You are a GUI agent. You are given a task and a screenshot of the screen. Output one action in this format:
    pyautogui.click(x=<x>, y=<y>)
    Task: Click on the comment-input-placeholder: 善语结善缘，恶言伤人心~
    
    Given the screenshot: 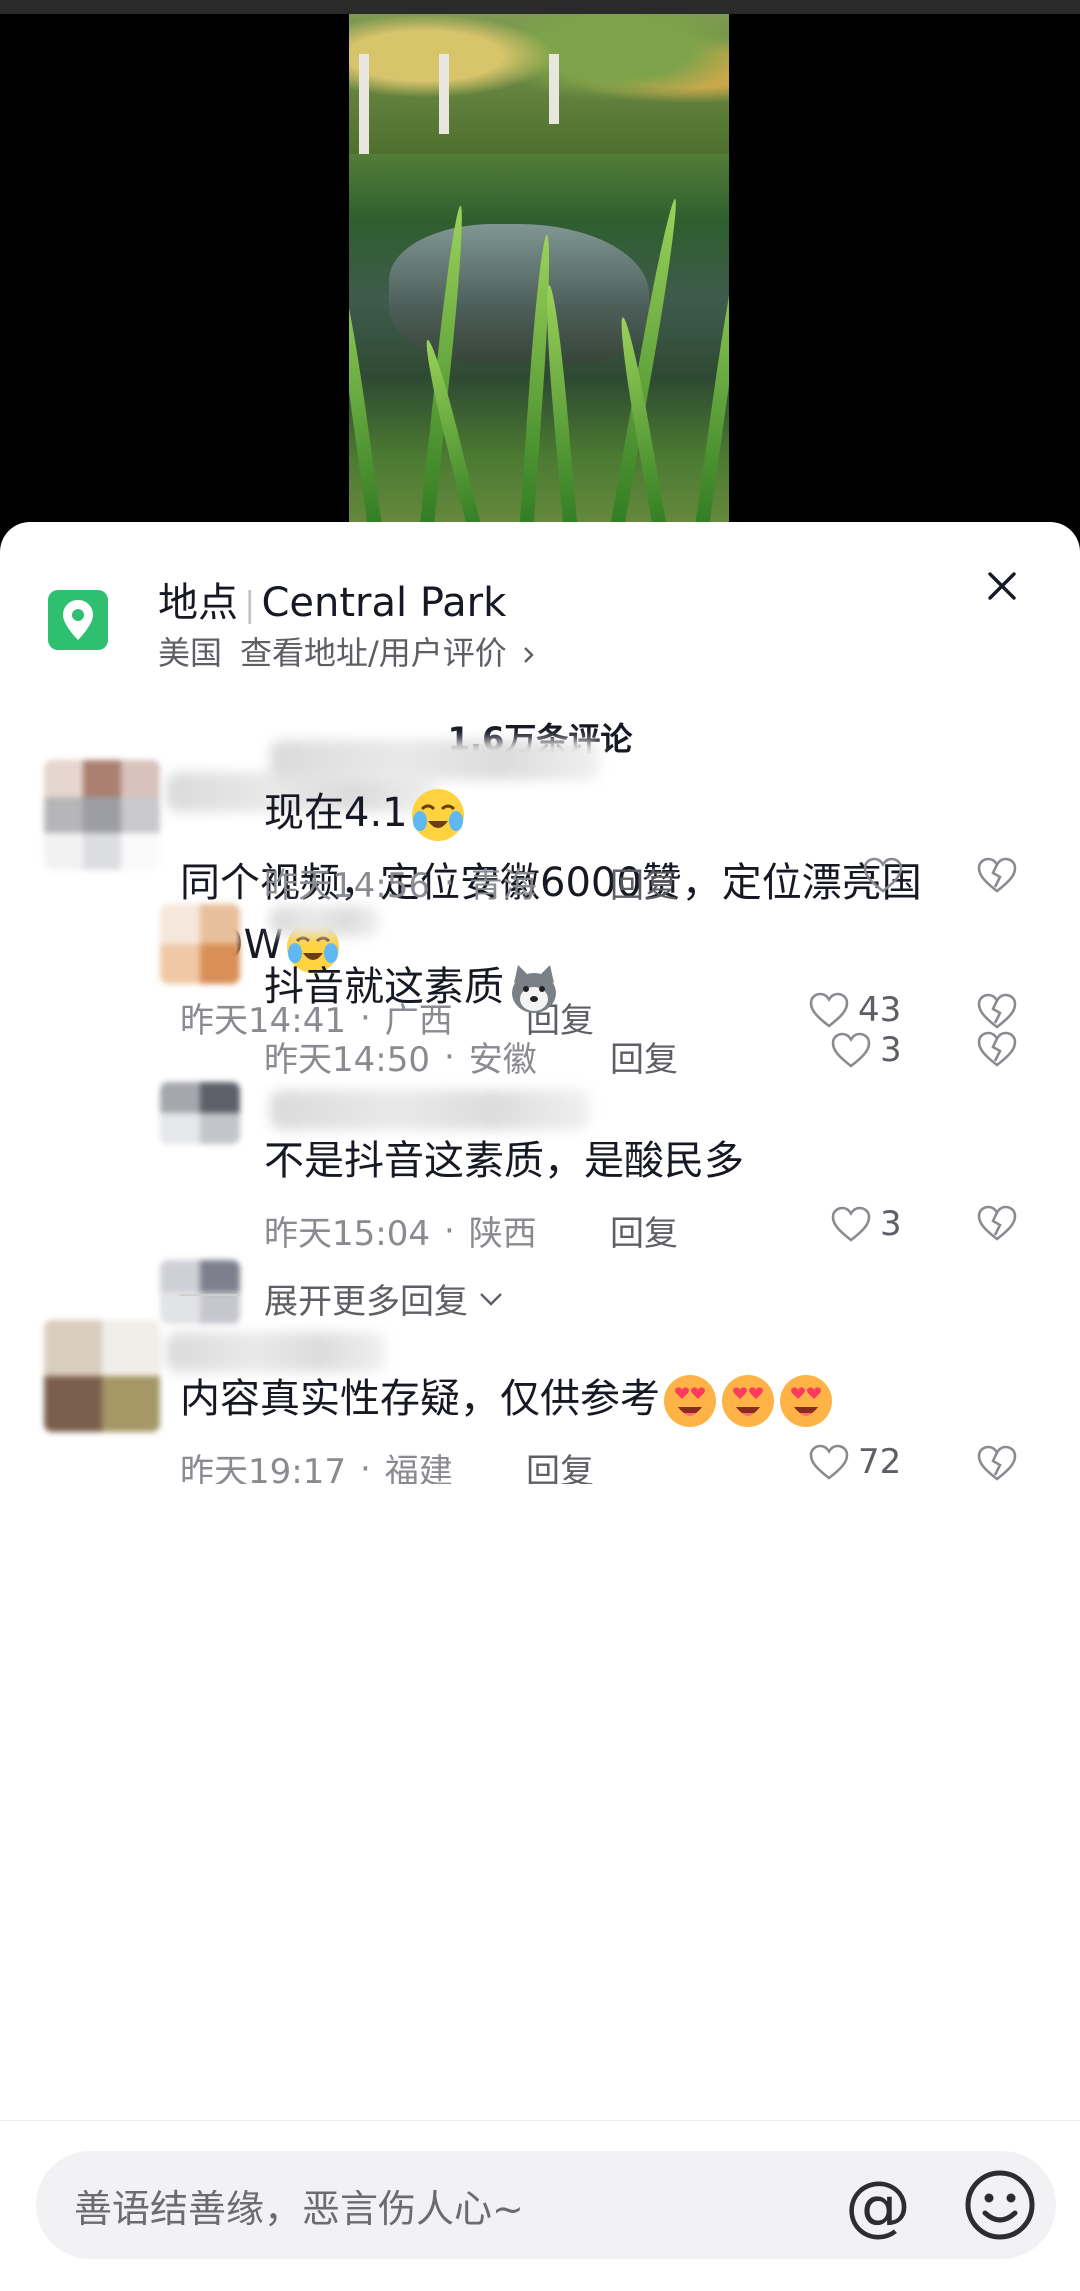 What is the action you would take?
    pyautogui.click(x=299, y=2208)
    